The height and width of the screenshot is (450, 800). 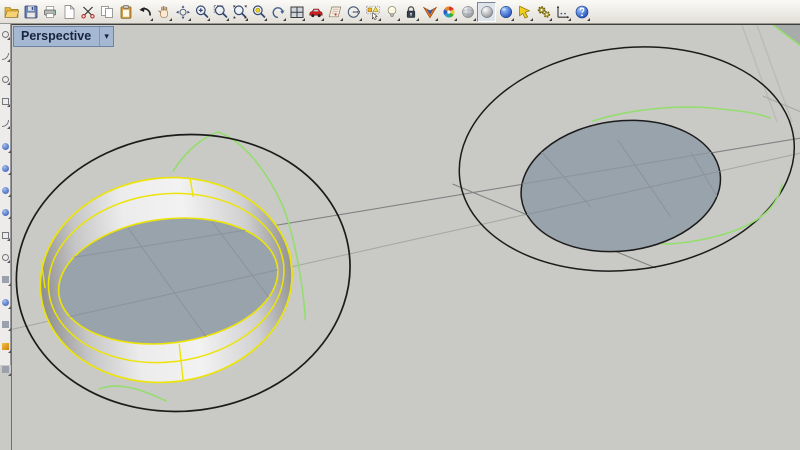 I want to click on left-toolbar, so click(x=5, y=237).